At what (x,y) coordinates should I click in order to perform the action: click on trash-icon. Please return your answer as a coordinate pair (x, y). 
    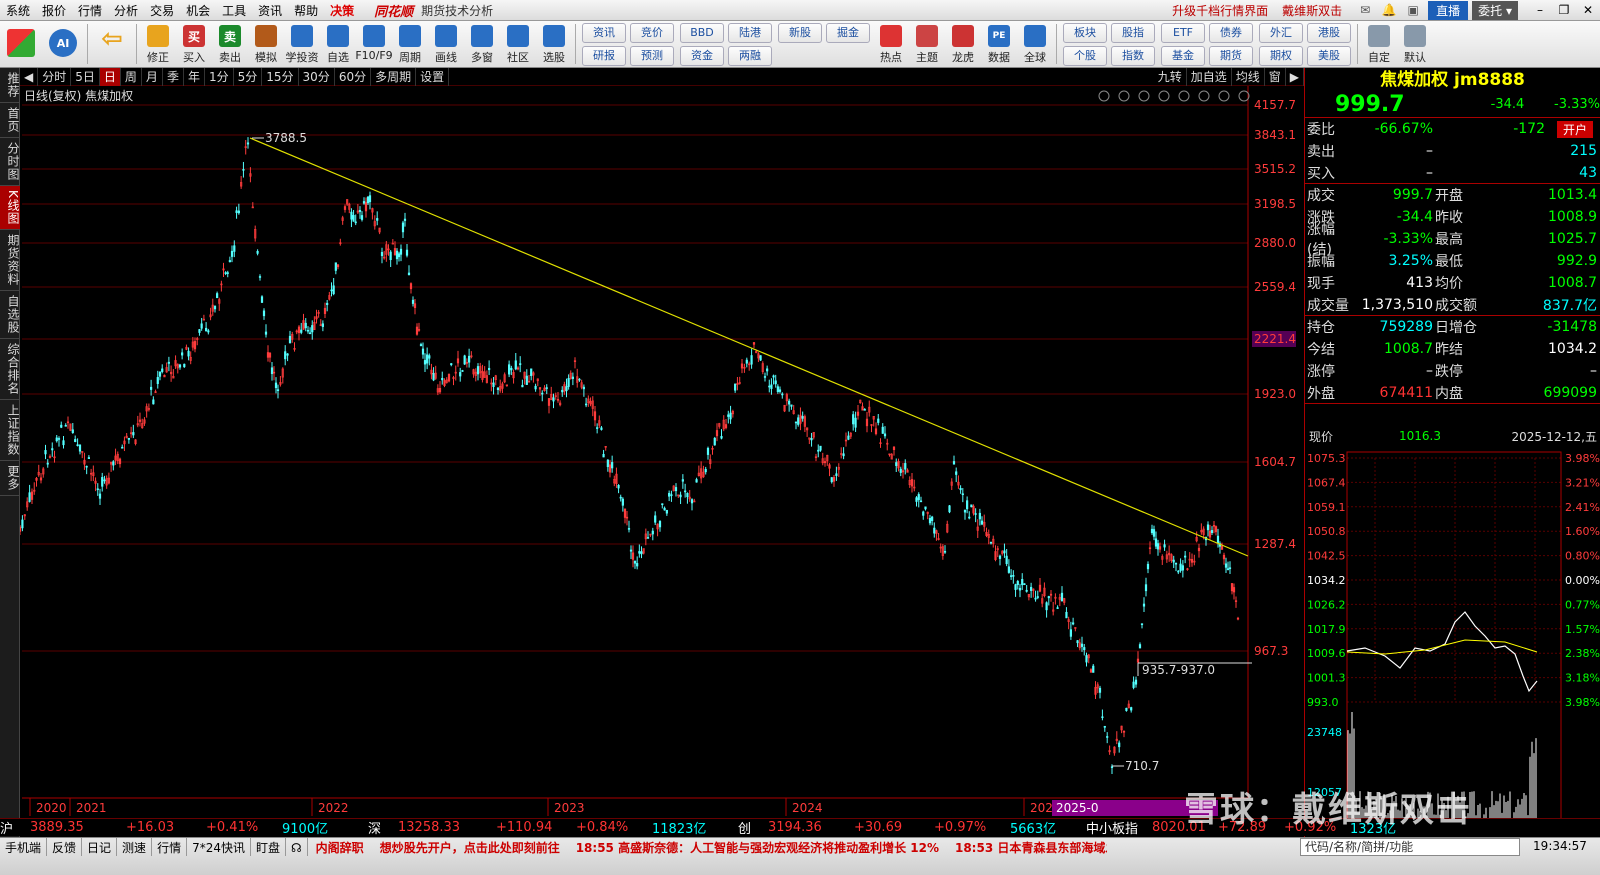
    Looking at the image, I should click on (1164, 96).